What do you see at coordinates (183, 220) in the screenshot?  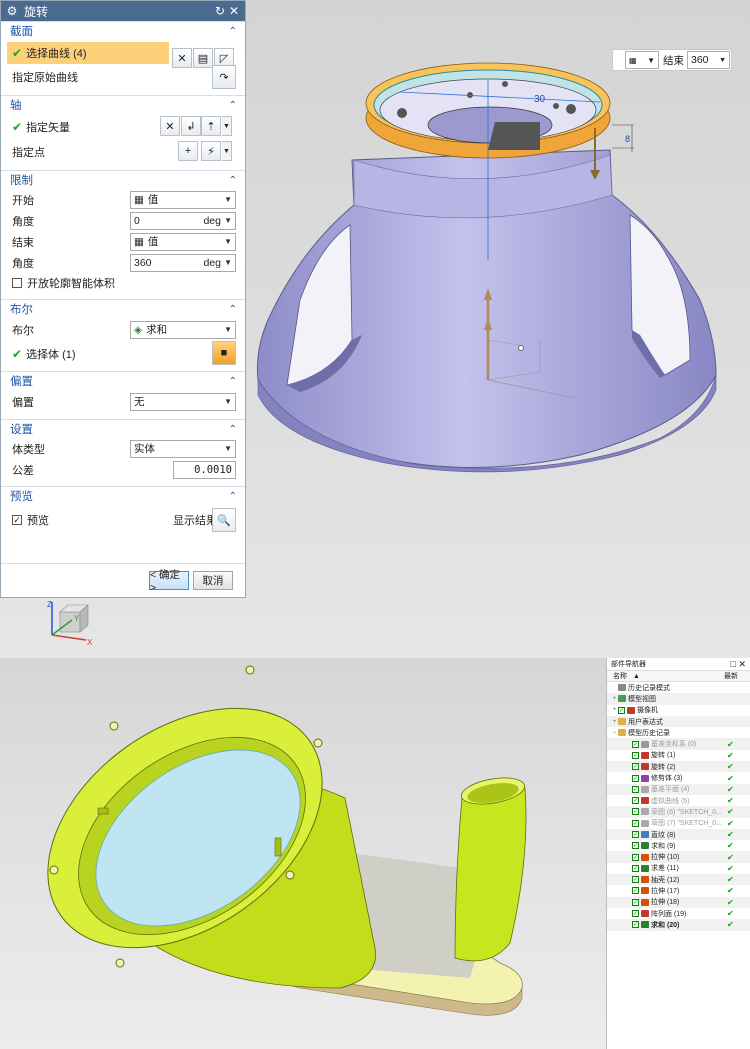 I see `start-angle-input: 0 deg ▼` at bounding box center [183, 220].